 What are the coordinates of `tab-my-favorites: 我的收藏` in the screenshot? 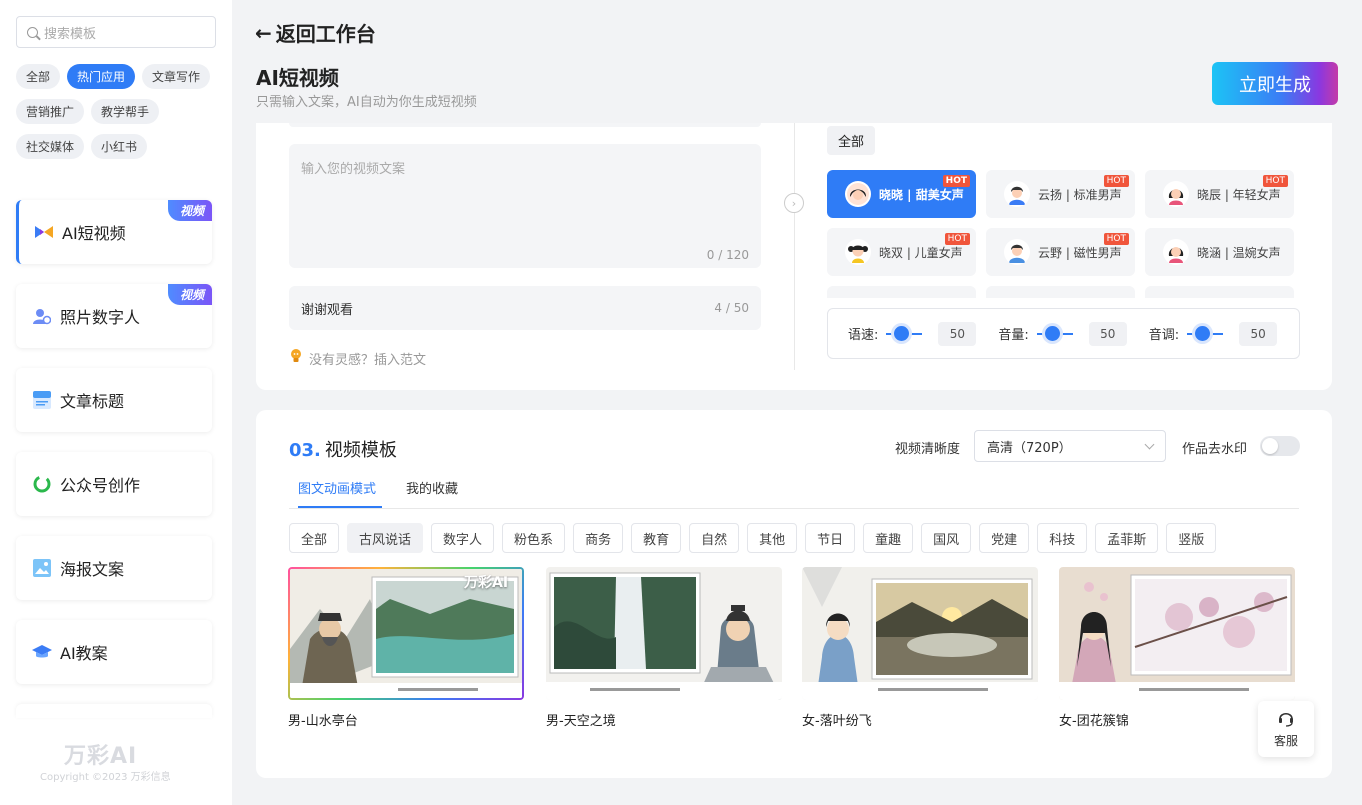 It's located at (432, 487).